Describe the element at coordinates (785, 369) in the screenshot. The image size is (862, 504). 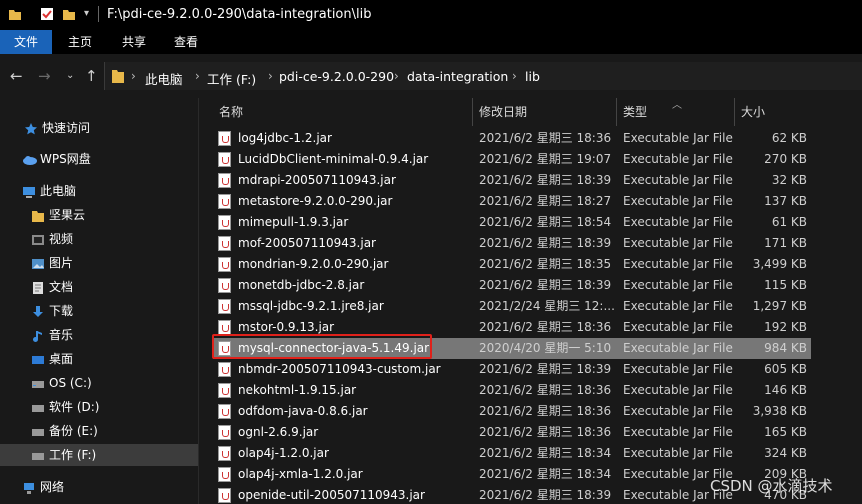
I see `file-size: 605 KB` at that location.